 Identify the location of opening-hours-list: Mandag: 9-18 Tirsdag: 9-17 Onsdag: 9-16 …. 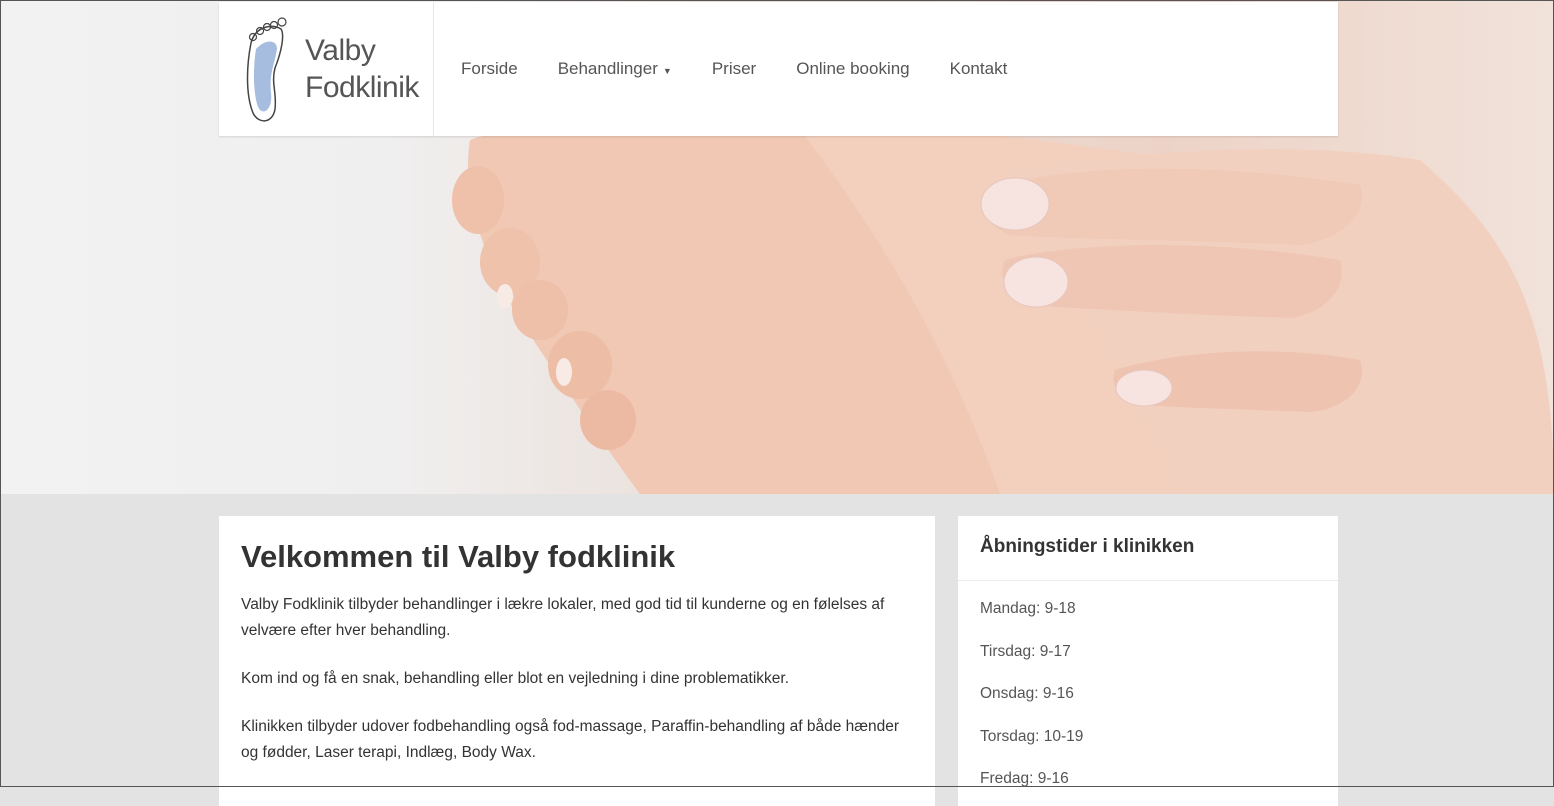
(1148, 685).